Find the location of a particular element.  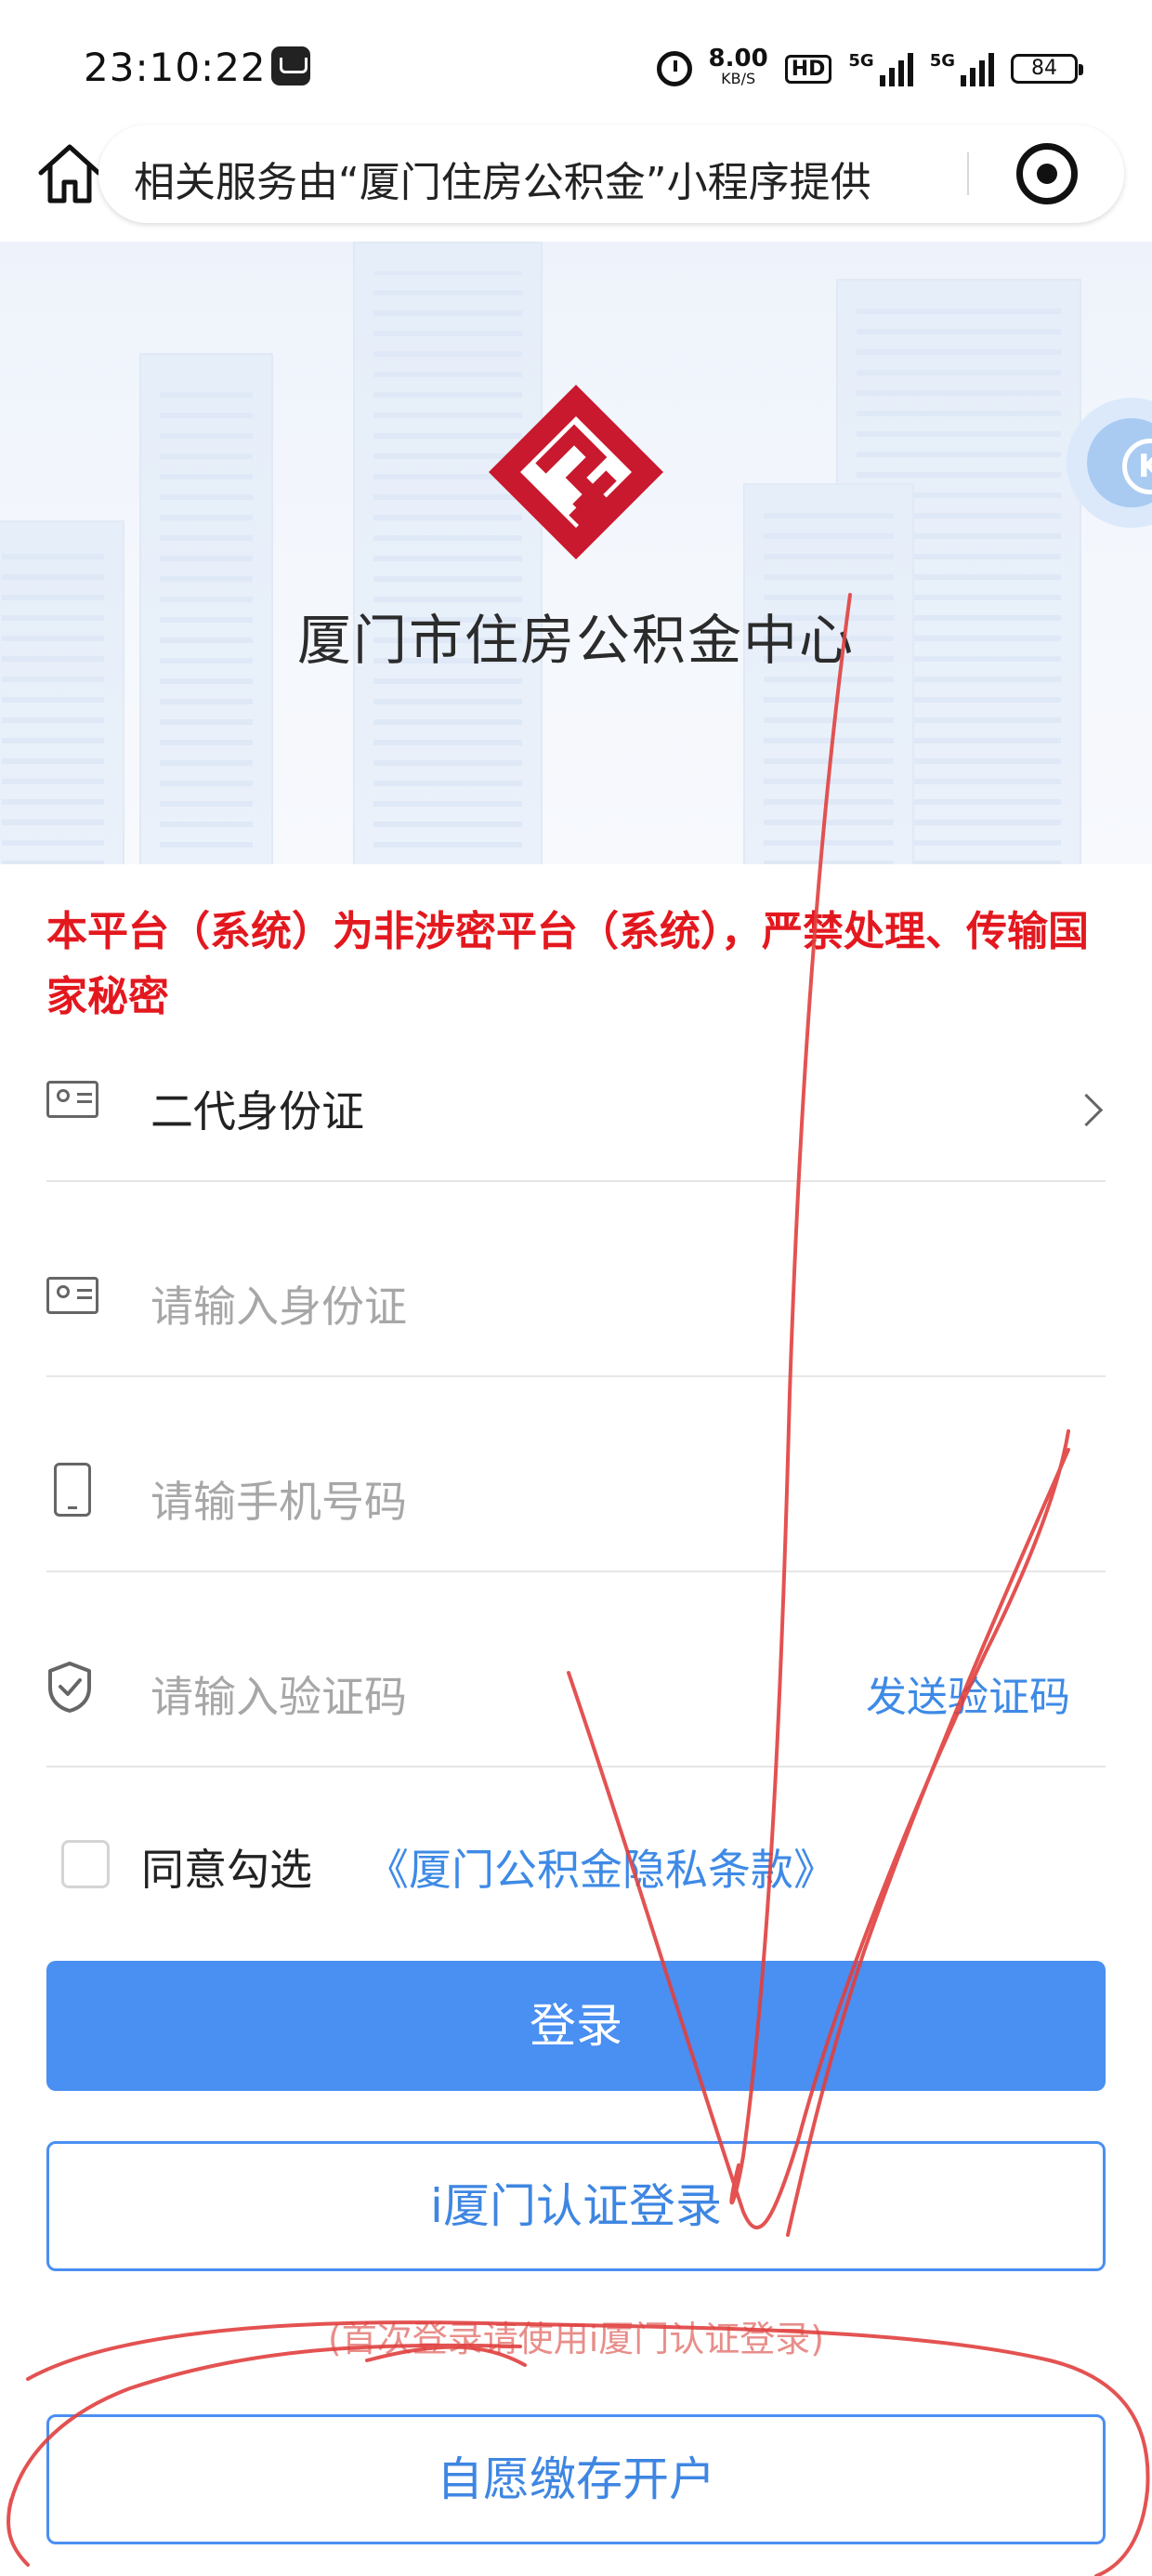

phone-input: 请输手机号码 is located at coordinates (279, 1499).